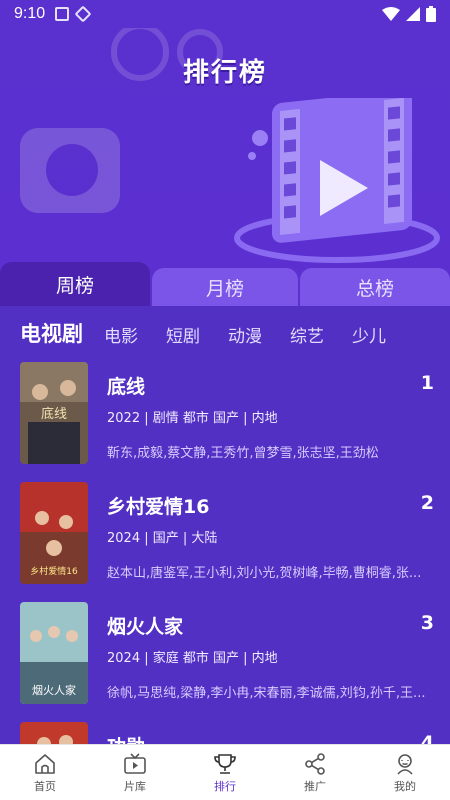  I want to click on status-indicators, so click(409, 14).